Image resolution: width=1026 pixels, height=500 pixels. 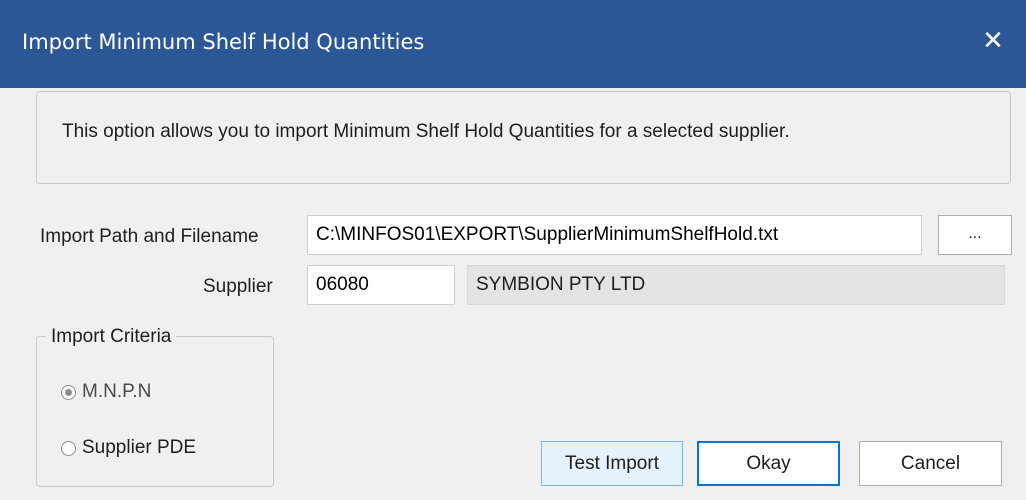 I want to click on radio-supplier-pde: Supplier PDE, so click(x=128, y=448).